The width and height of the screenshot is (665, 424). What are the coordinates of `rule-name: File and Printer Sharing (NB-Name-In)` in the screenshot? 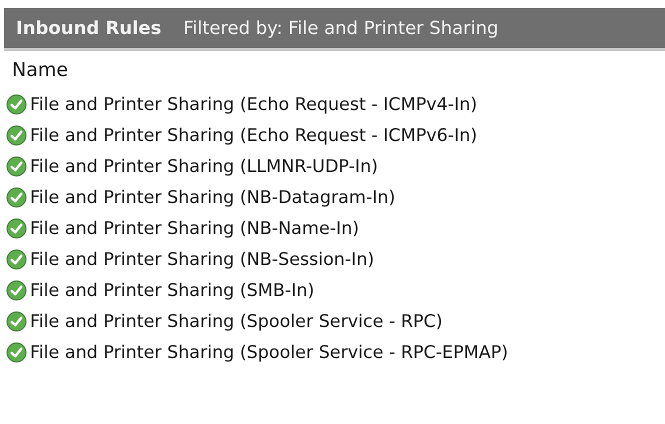 It's located at (195, 228).